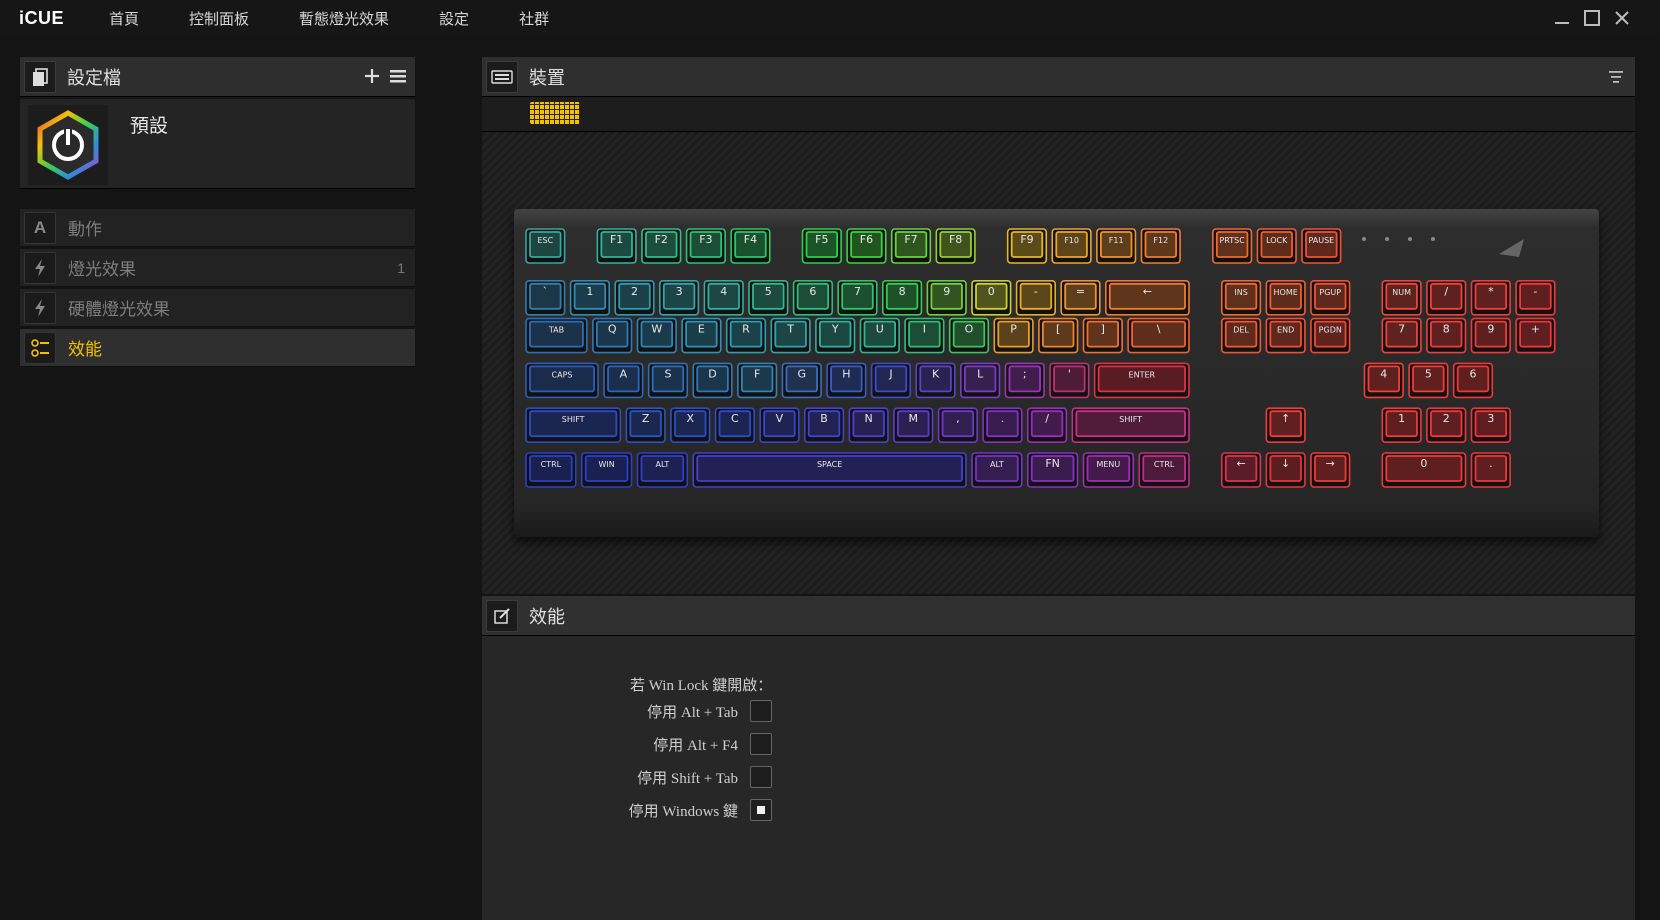  I want to click on key-y: Y, so click(835, 335).